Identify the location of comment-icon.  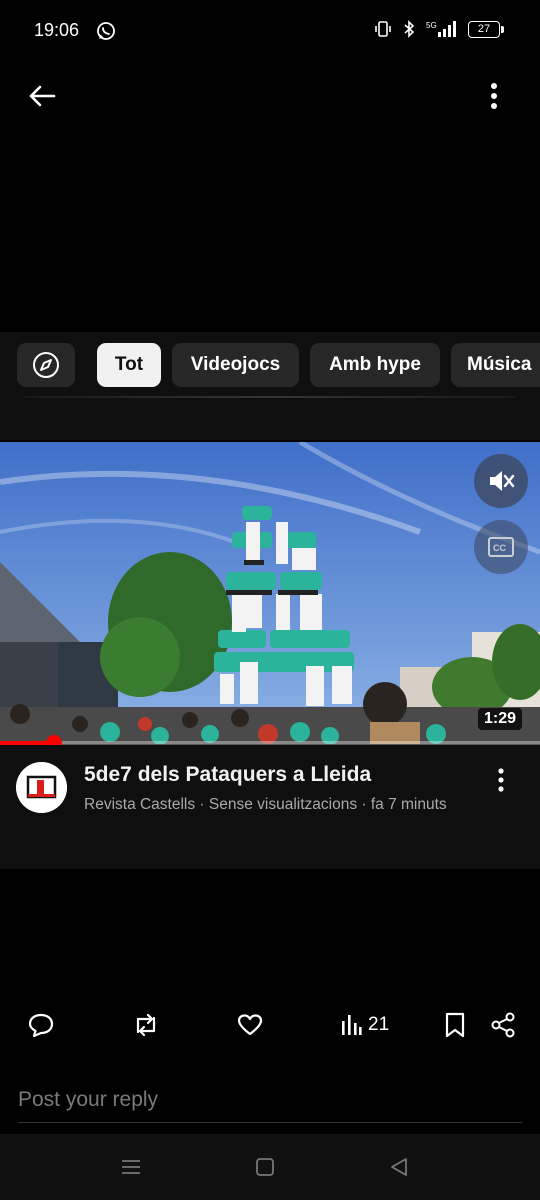
(41, 1025).